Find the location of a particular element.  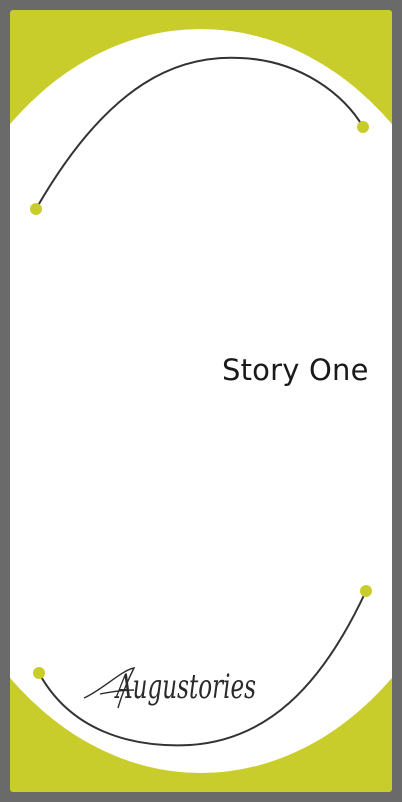

bottom-right-dot is located at coordinates (366, 591).